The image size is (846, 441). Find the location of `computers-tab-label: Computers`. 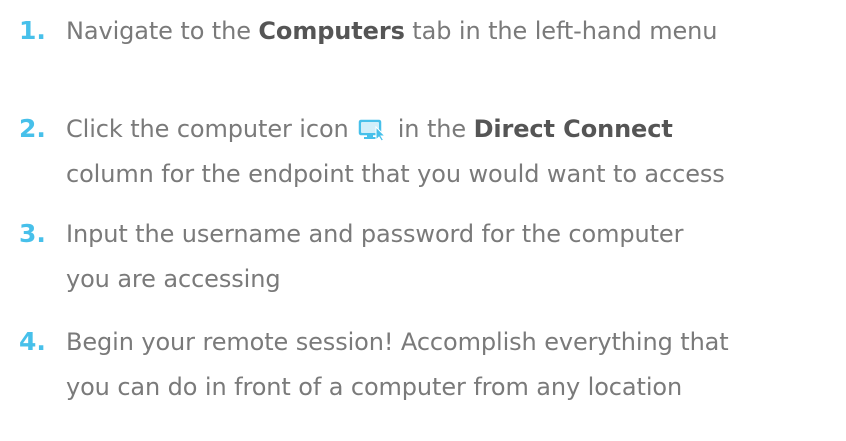

computers-tab-label: Computers is located at coordinates (331, 31).